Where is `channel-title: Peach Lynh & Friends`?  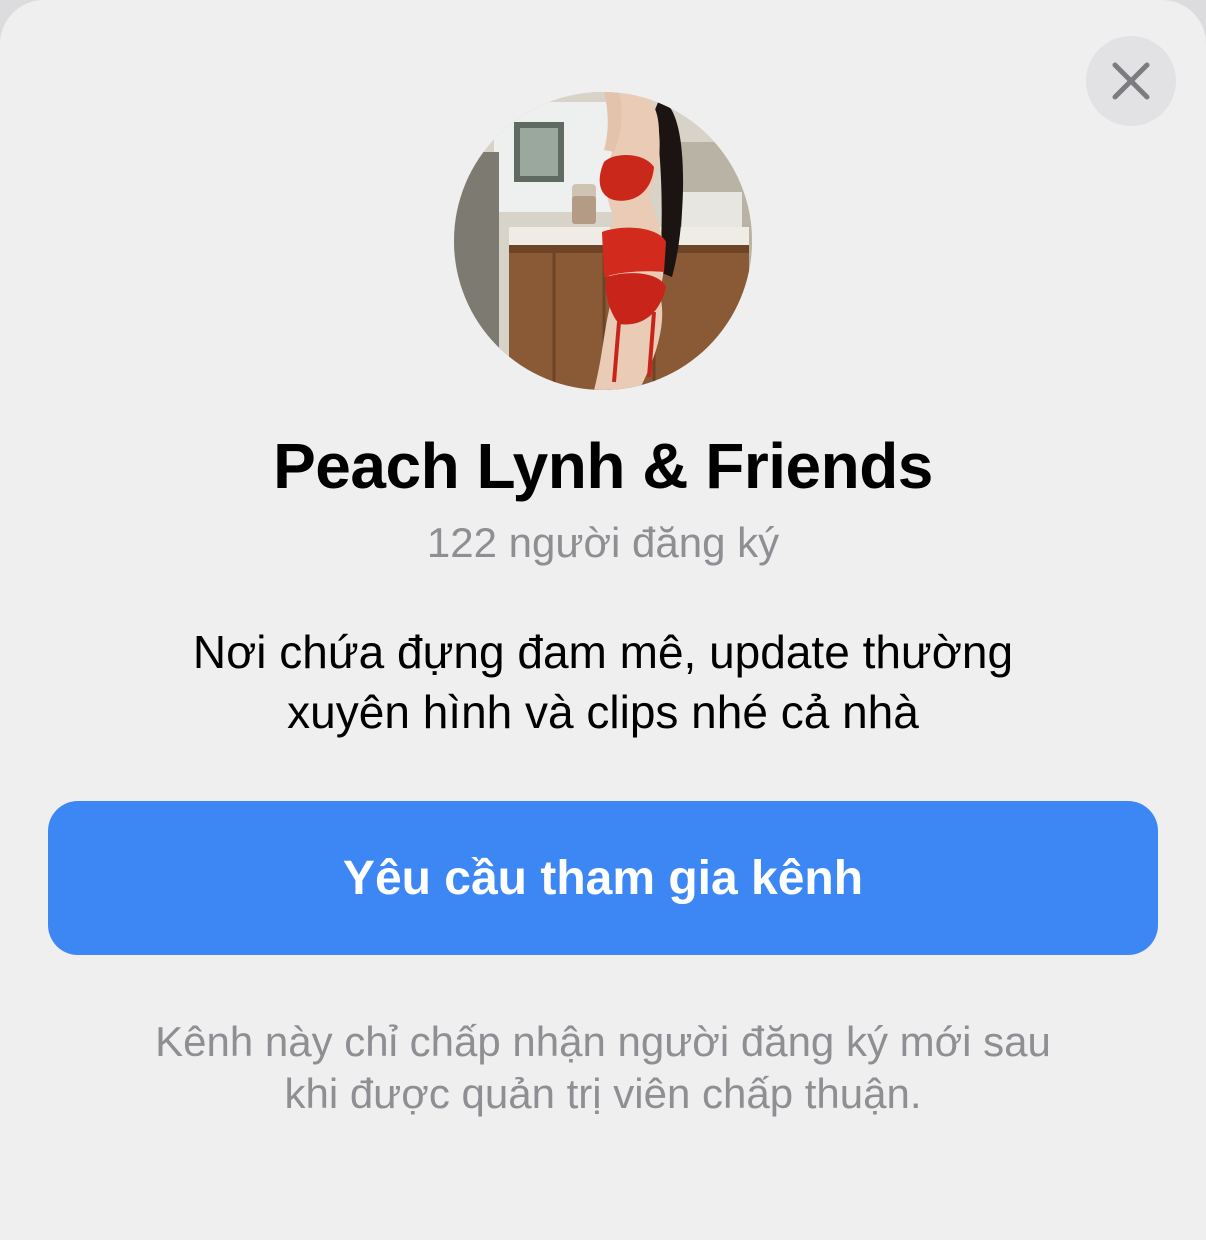
channel-title: Peach Lynh & Friends is located at coordinates (603, 466).